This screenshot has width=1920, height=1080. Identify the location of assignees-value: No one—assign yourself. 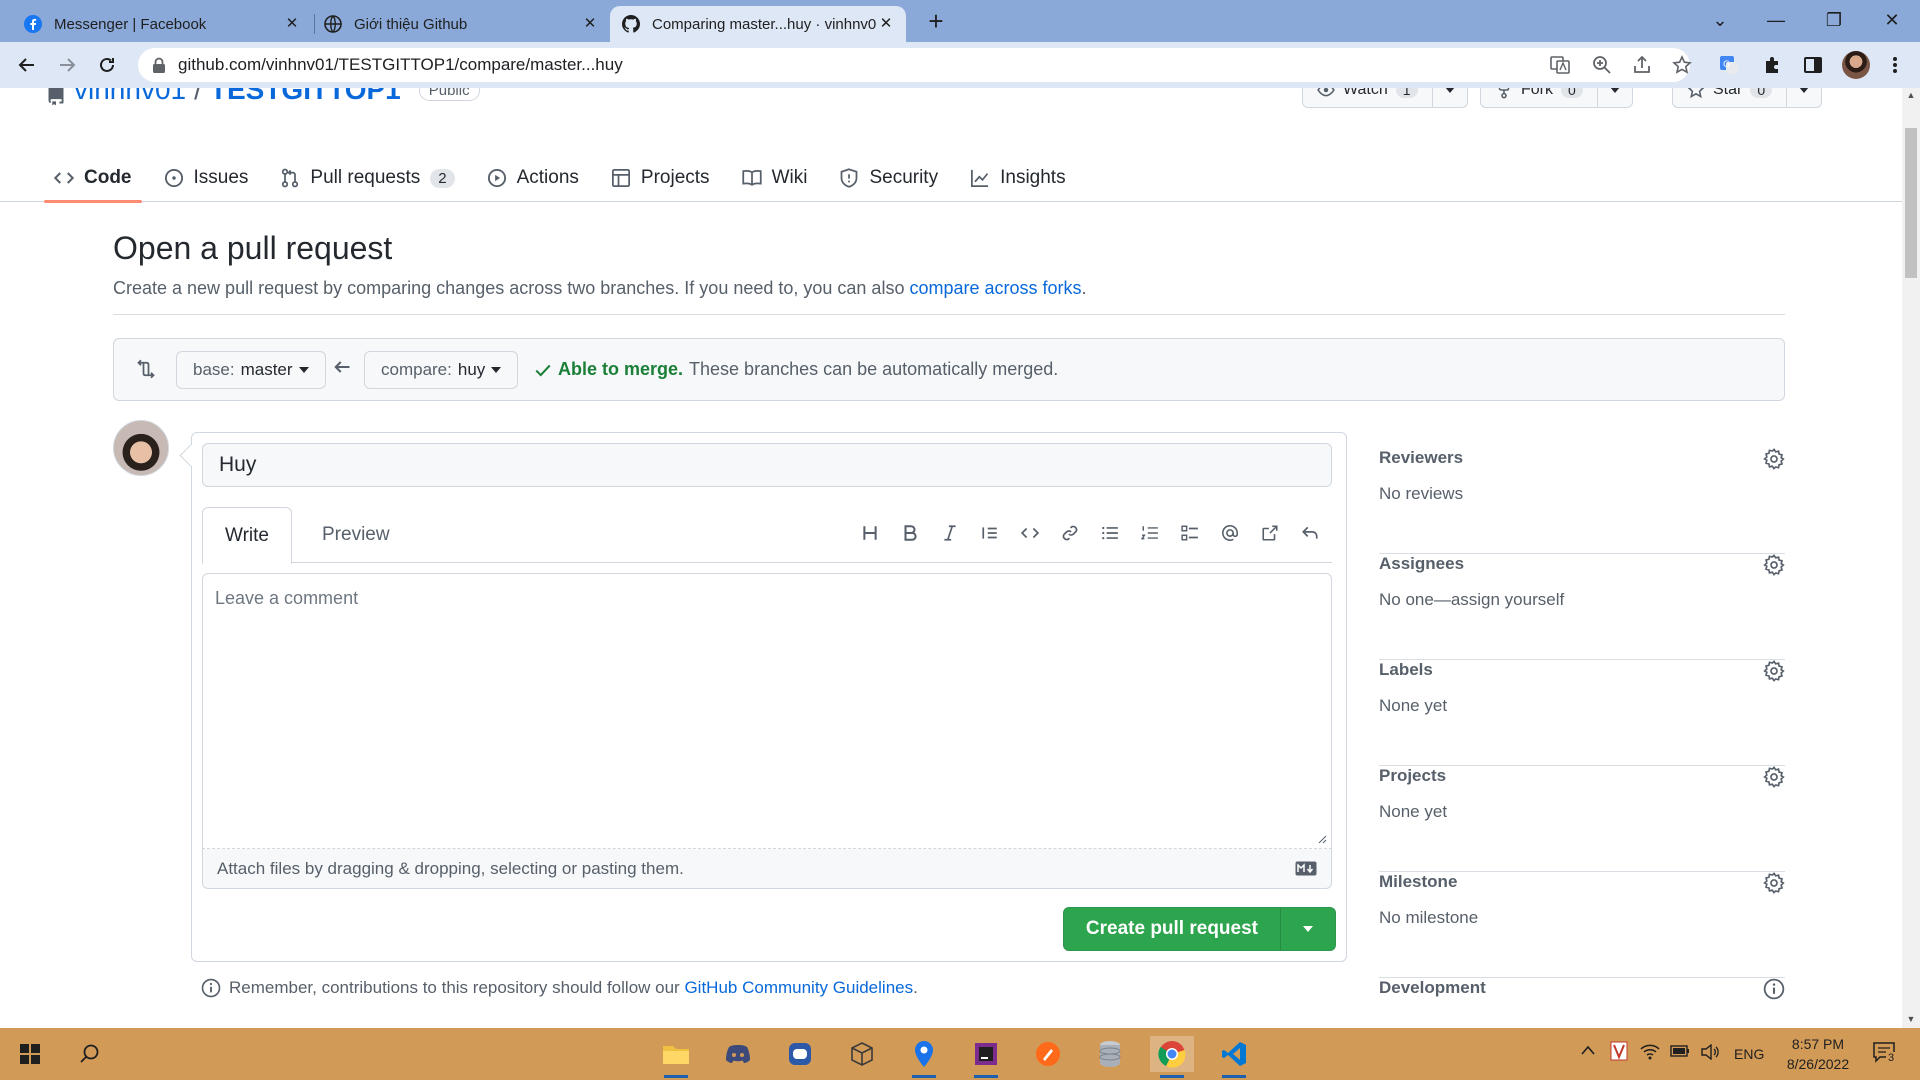
(1471, 600).